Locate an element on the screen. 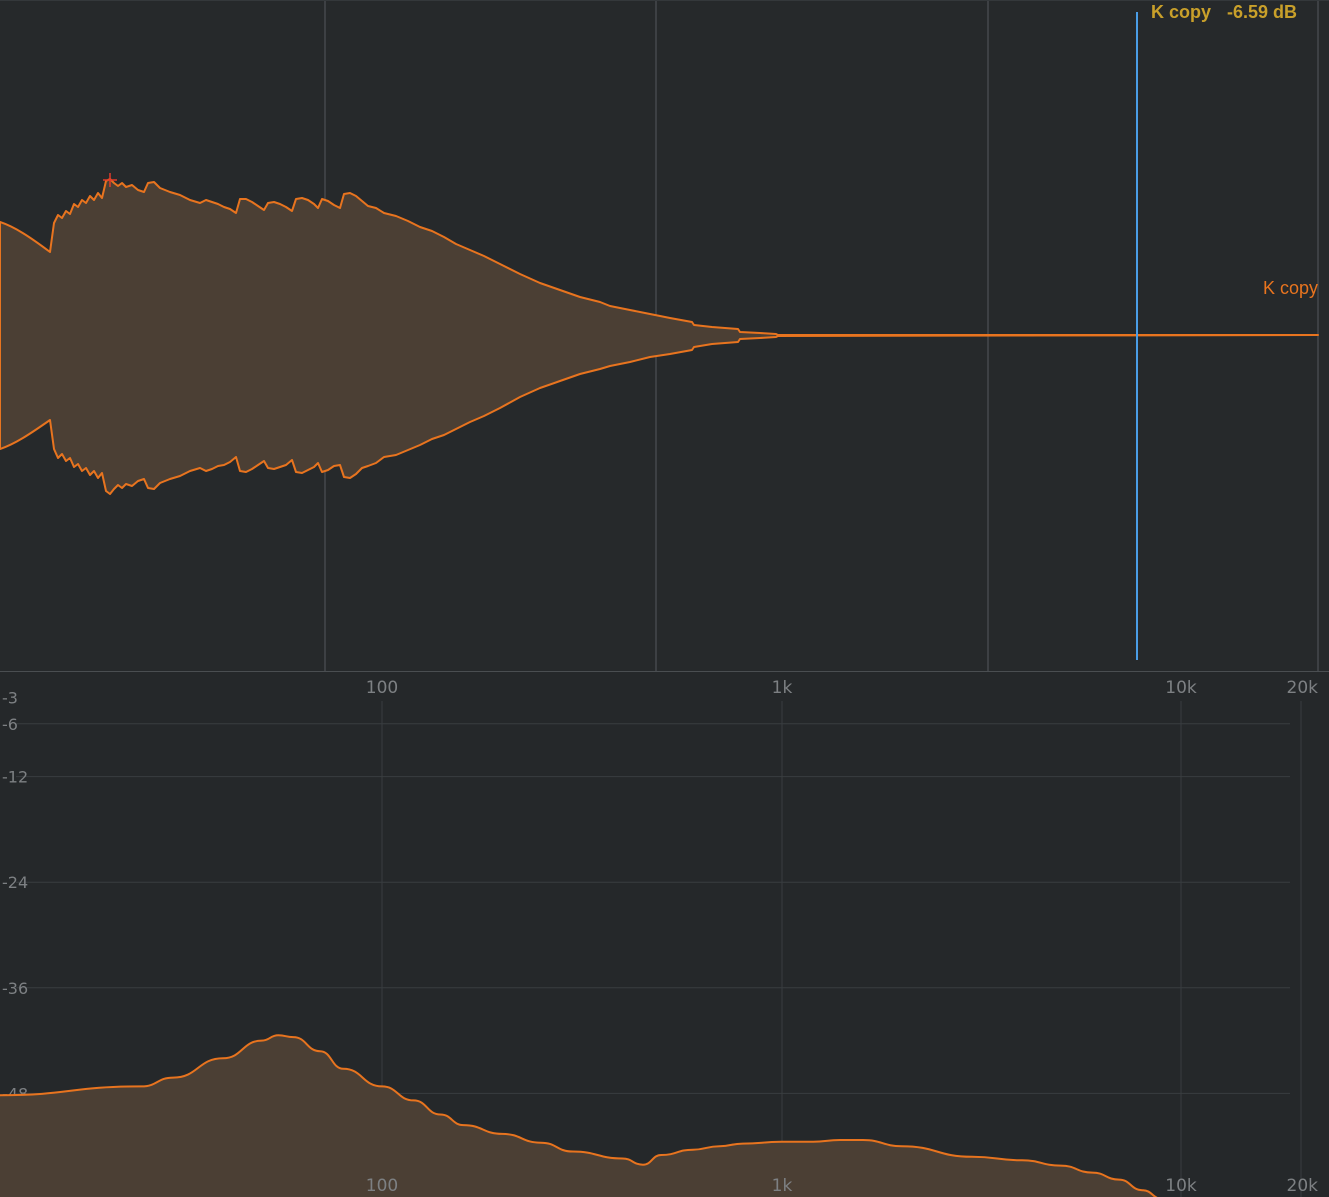 This screenshot has width=1329, height=1197. db-tick-label: -24 is located at coordinates (15, 882).